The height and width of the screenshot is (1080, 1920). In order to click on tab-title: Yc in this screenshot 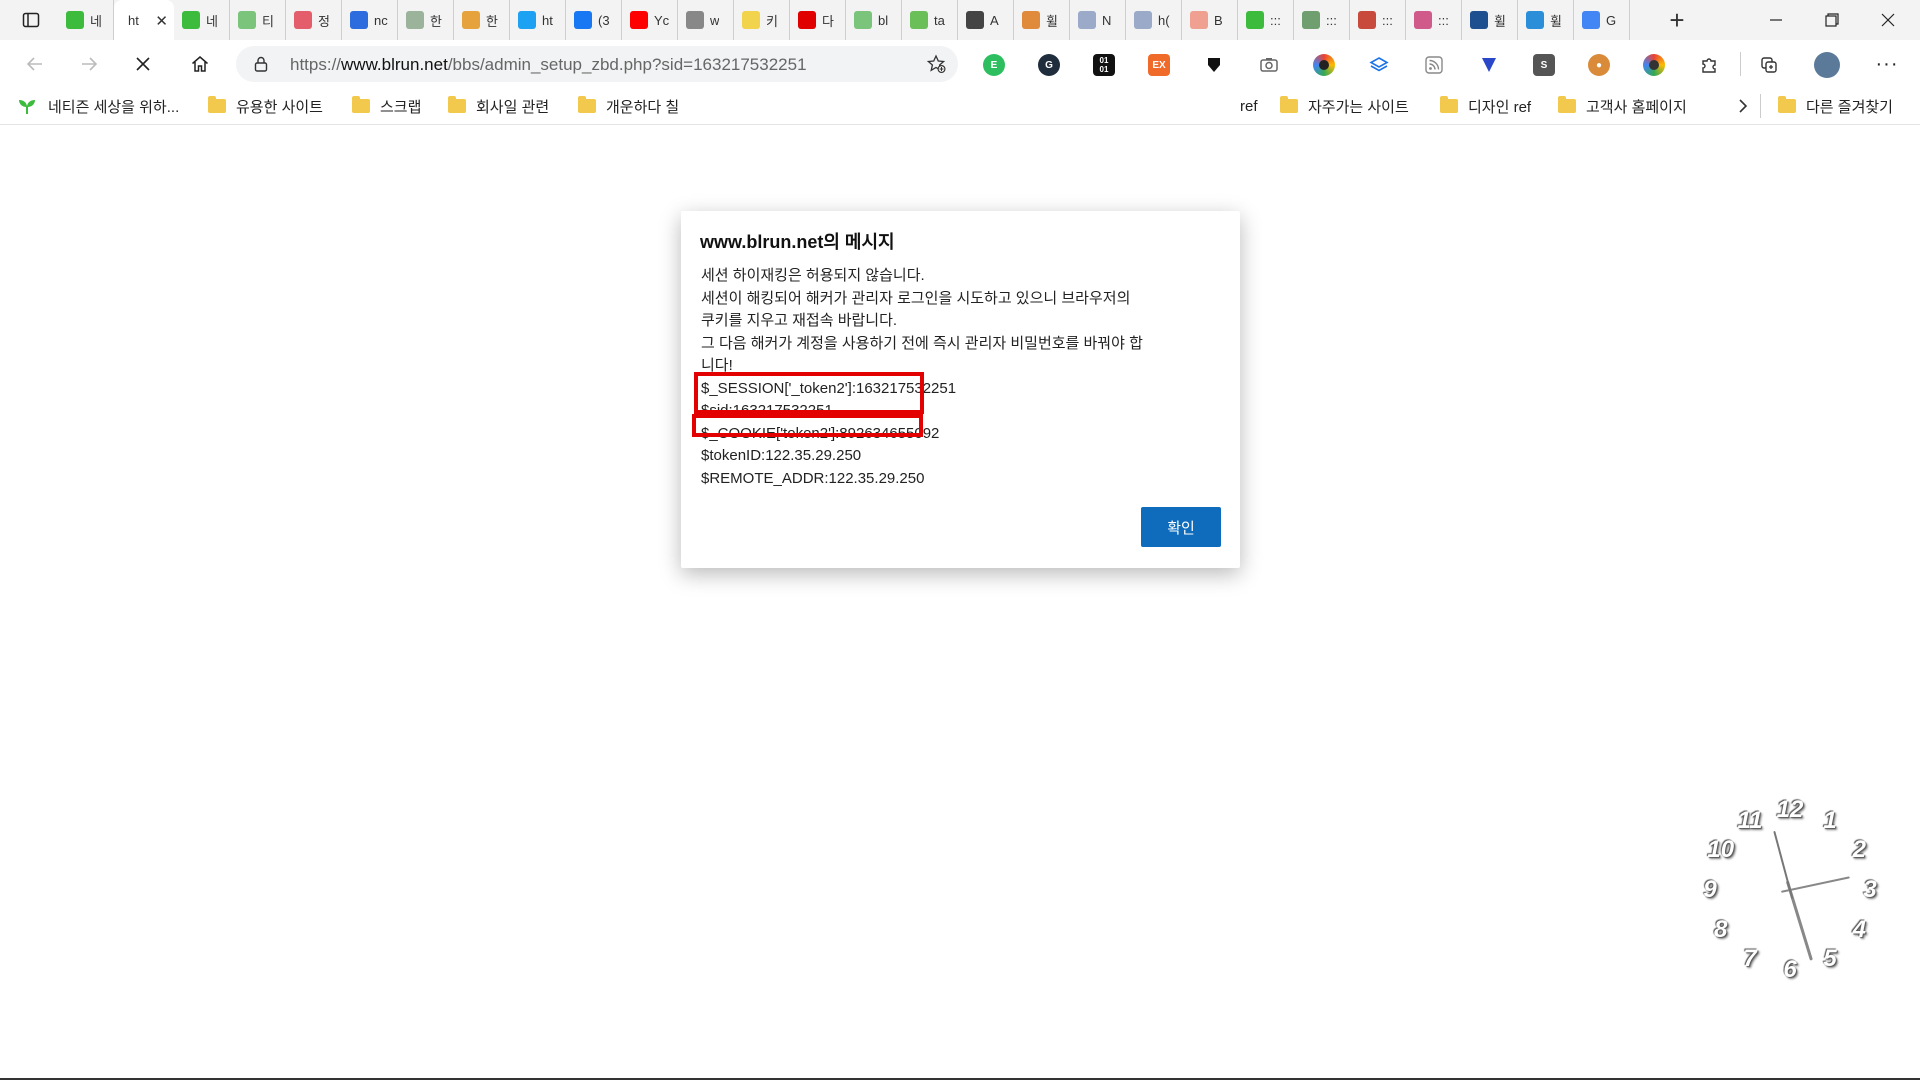, I will do `click(662, 20)`.